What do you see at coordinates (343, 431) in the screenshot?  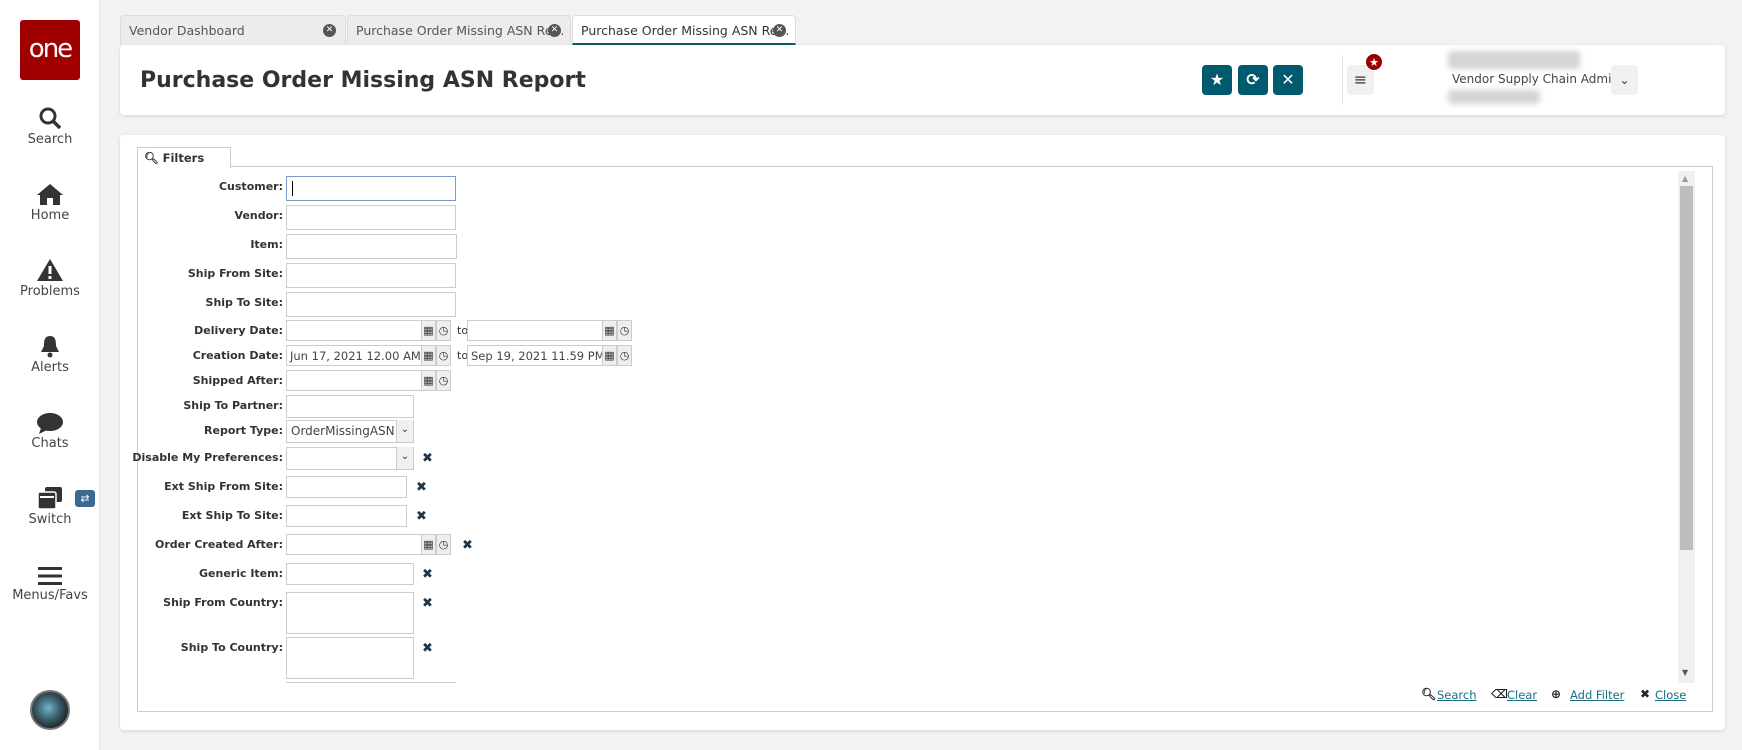 I see `report-type-value: OrderMissingASN` at bounding box center [343, 431].